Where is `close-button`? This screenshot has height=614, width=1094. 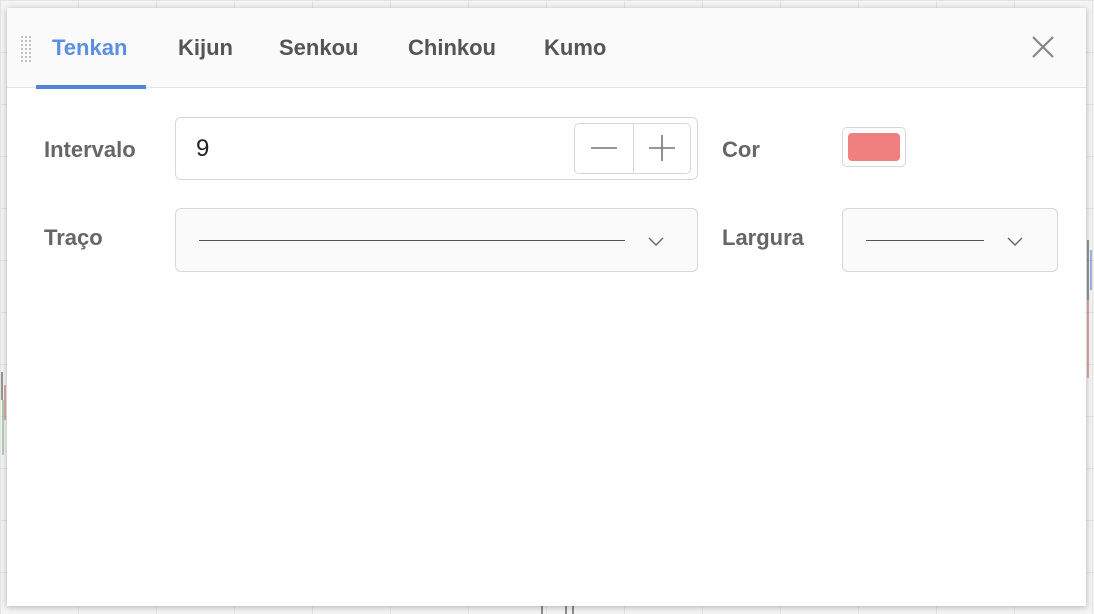
close-button is located at coordinates (1043, 47).